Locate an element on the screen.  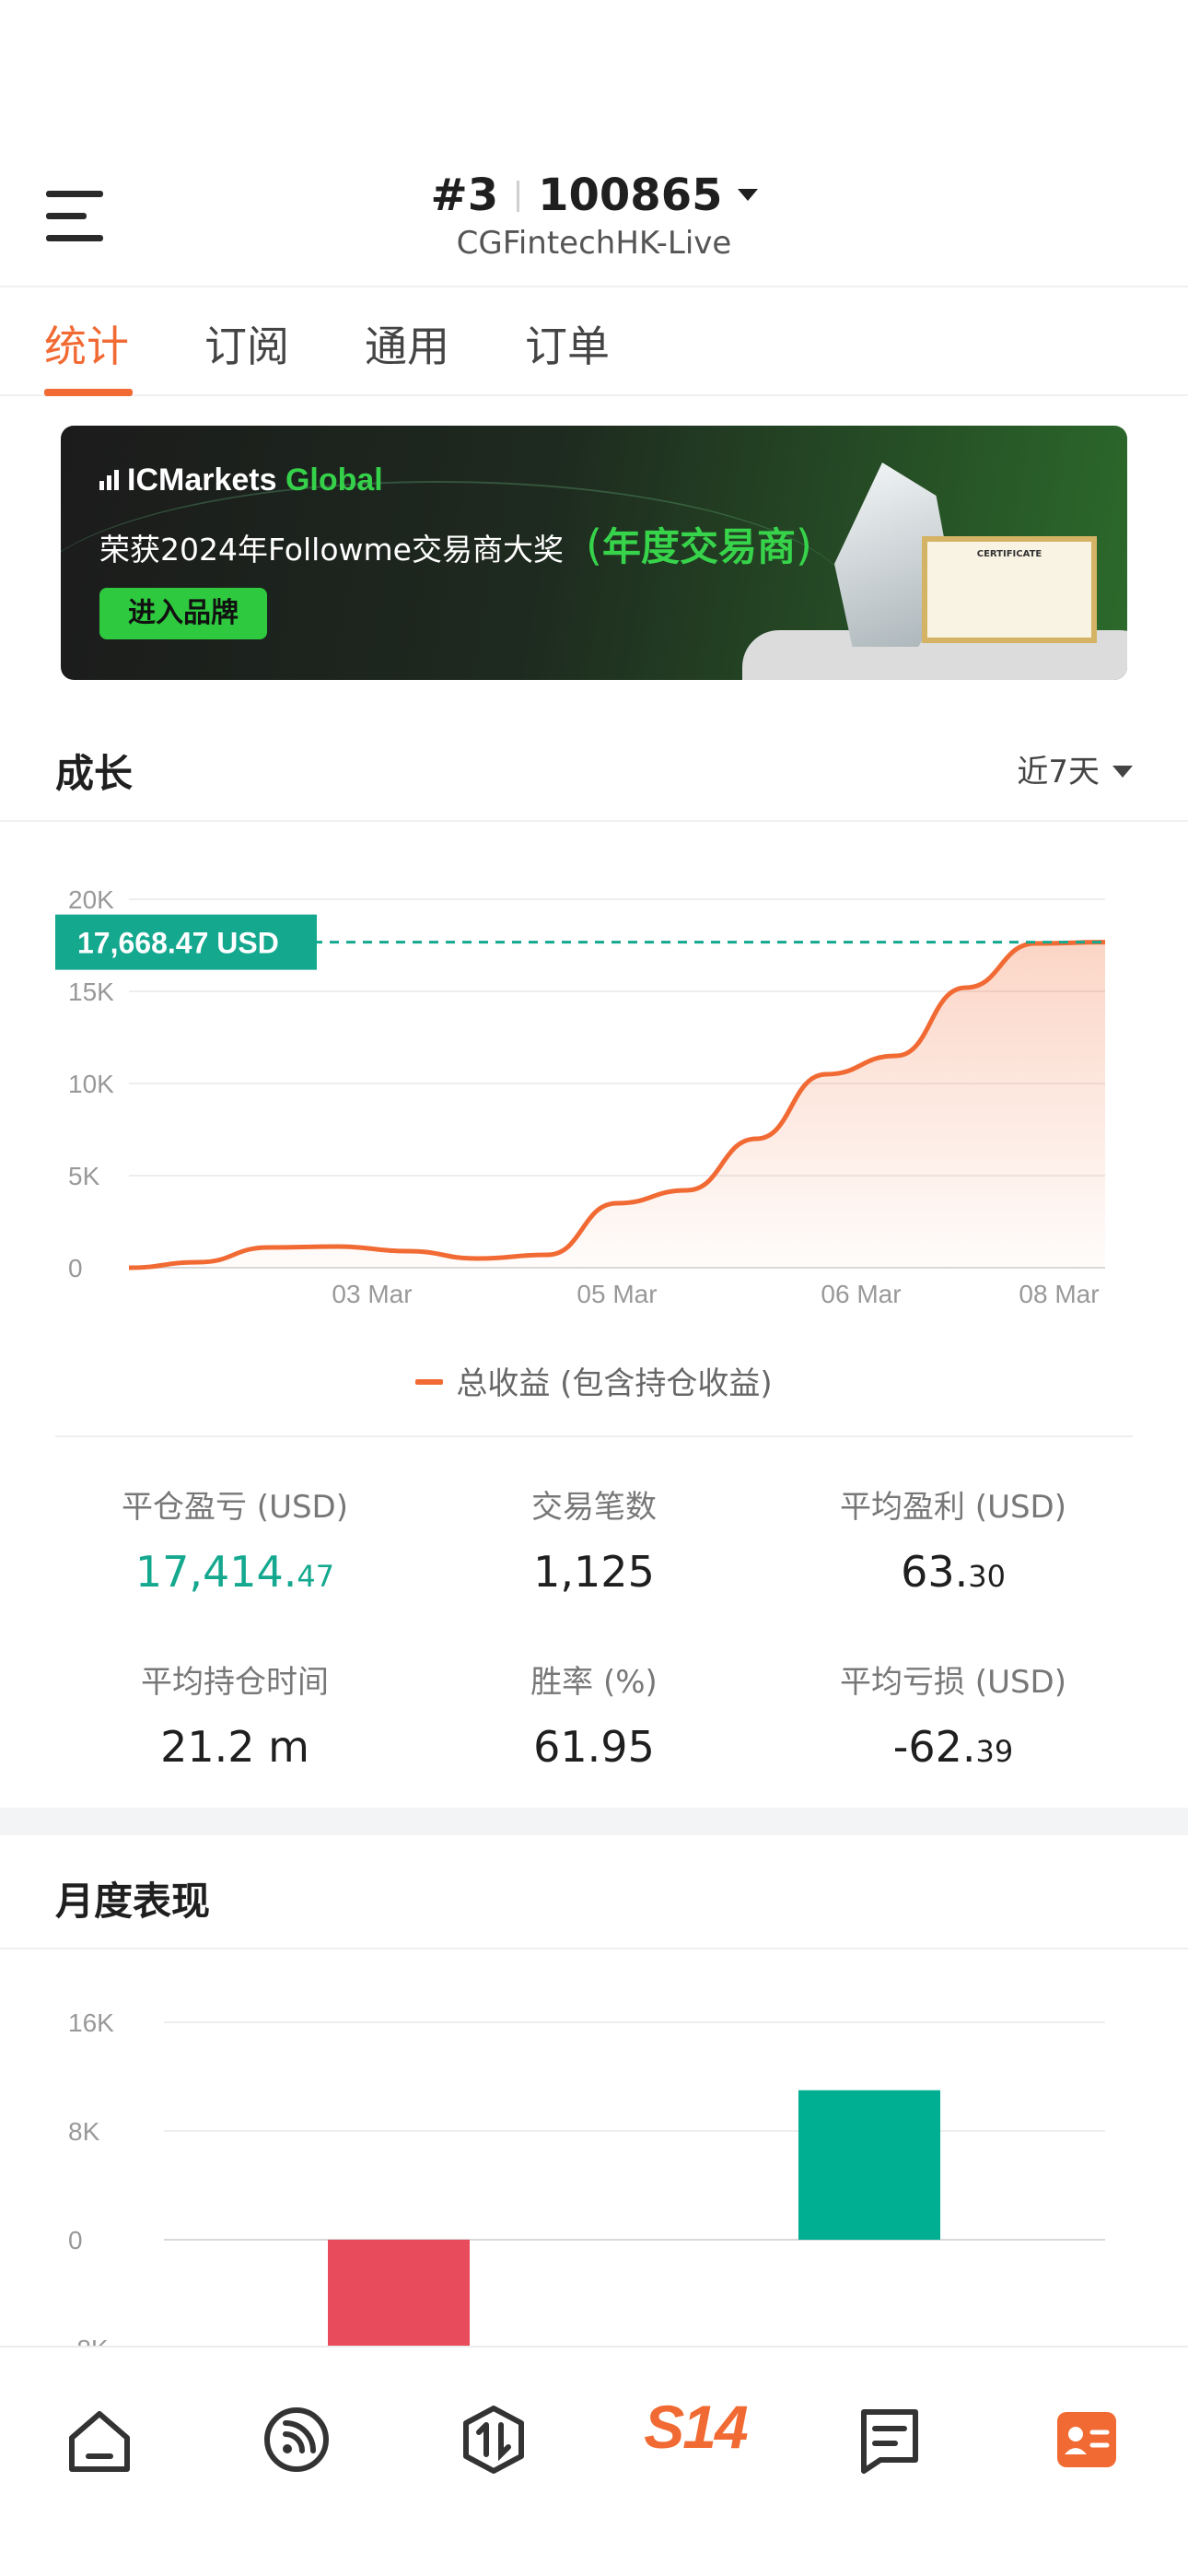
s14-brand-icon: S14 is located at coordinates (695, 2427).